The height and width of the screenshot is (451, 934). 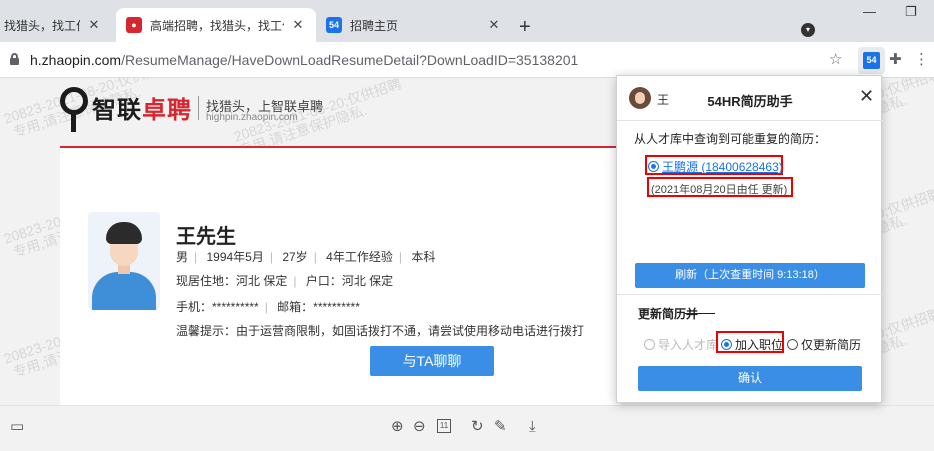 I want to click on candidate-contact: 手机：********** | 邮箱：**********, so click(x=268, y=307).